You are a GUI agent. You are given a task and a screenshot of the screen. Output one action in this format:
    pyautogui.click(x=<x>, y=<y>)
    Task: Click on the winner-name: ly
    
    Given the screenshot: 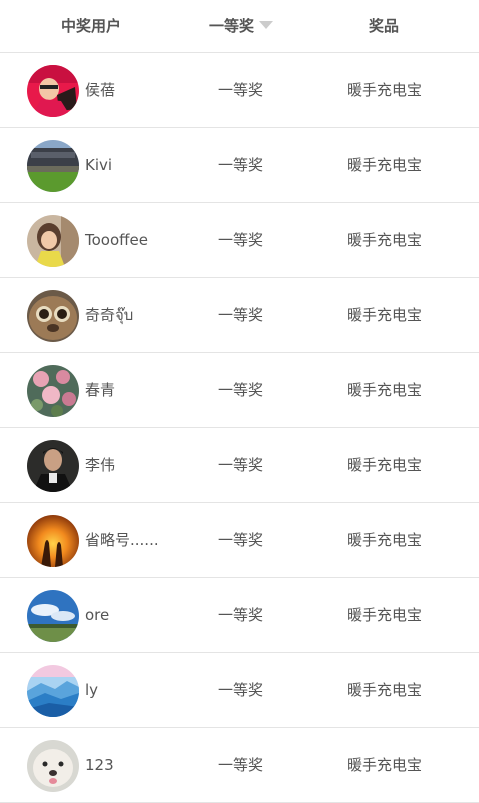 What is the action you would take?
    pyautogui.click(x=92, y=690)
    